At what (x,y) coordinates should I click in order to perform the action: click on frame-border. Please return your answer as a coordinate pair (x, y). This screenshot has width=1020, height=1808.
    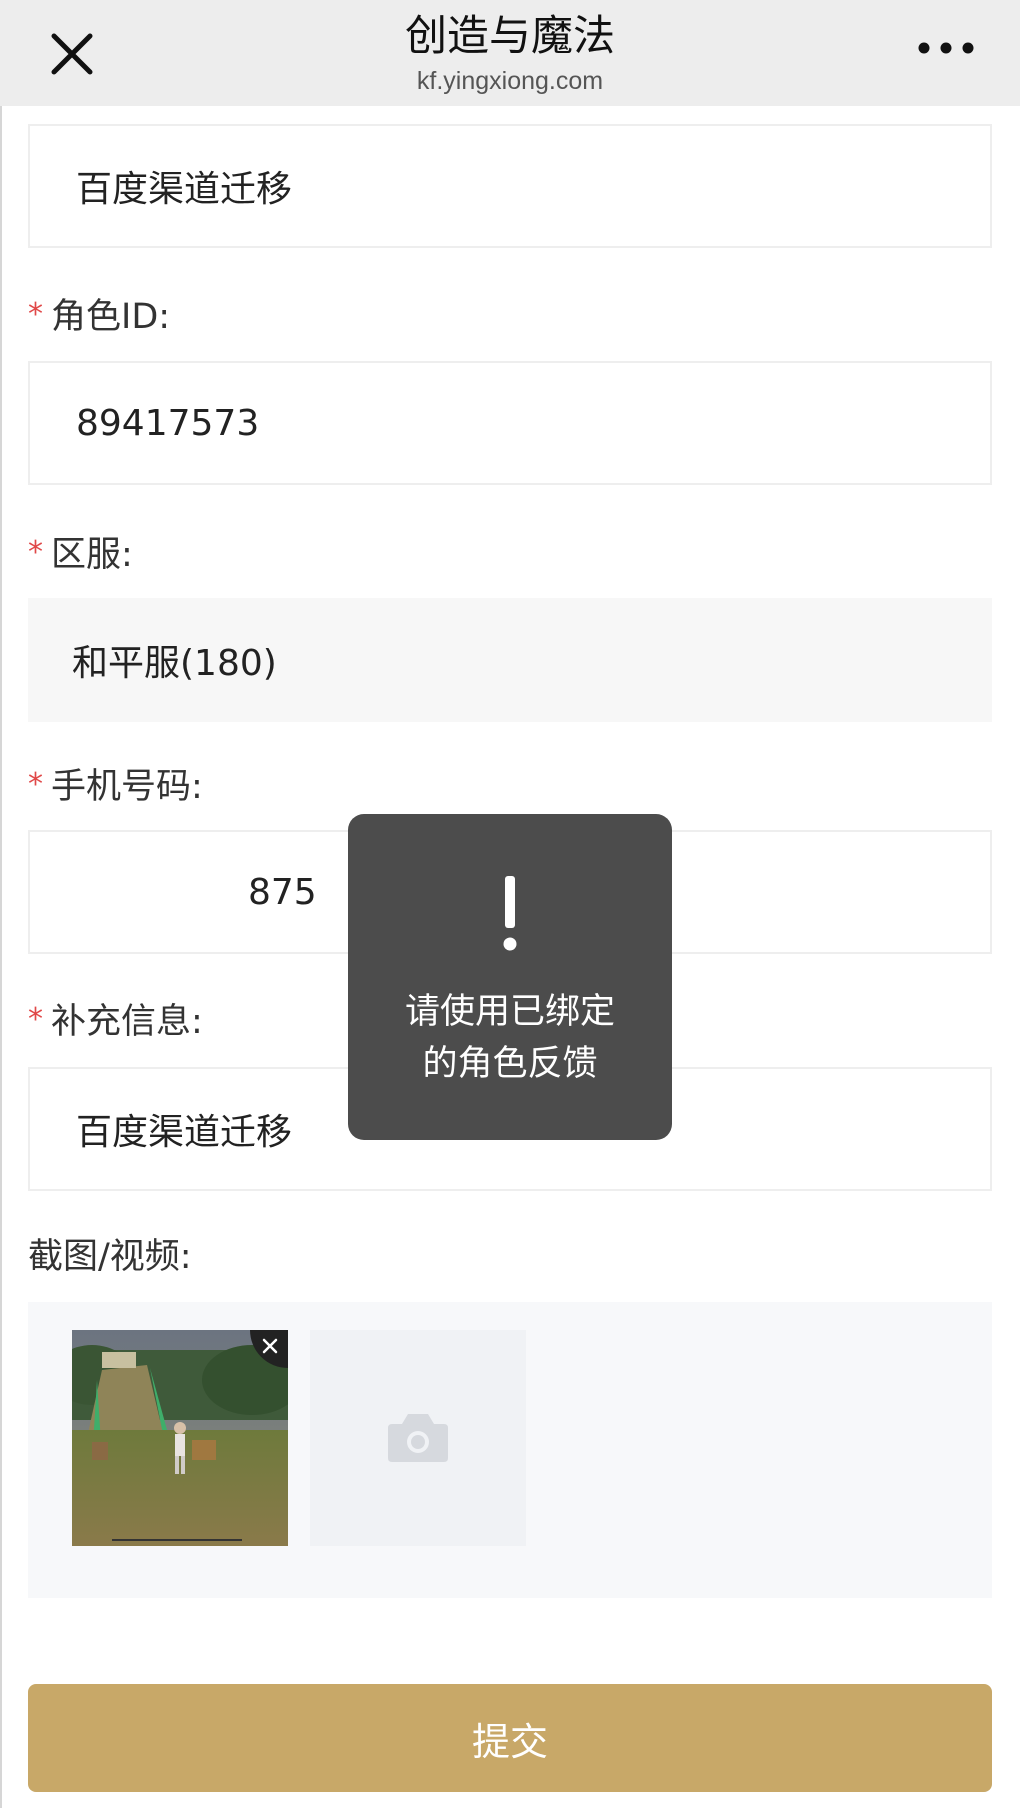
    Looking at the image, I should click on (1, 957).